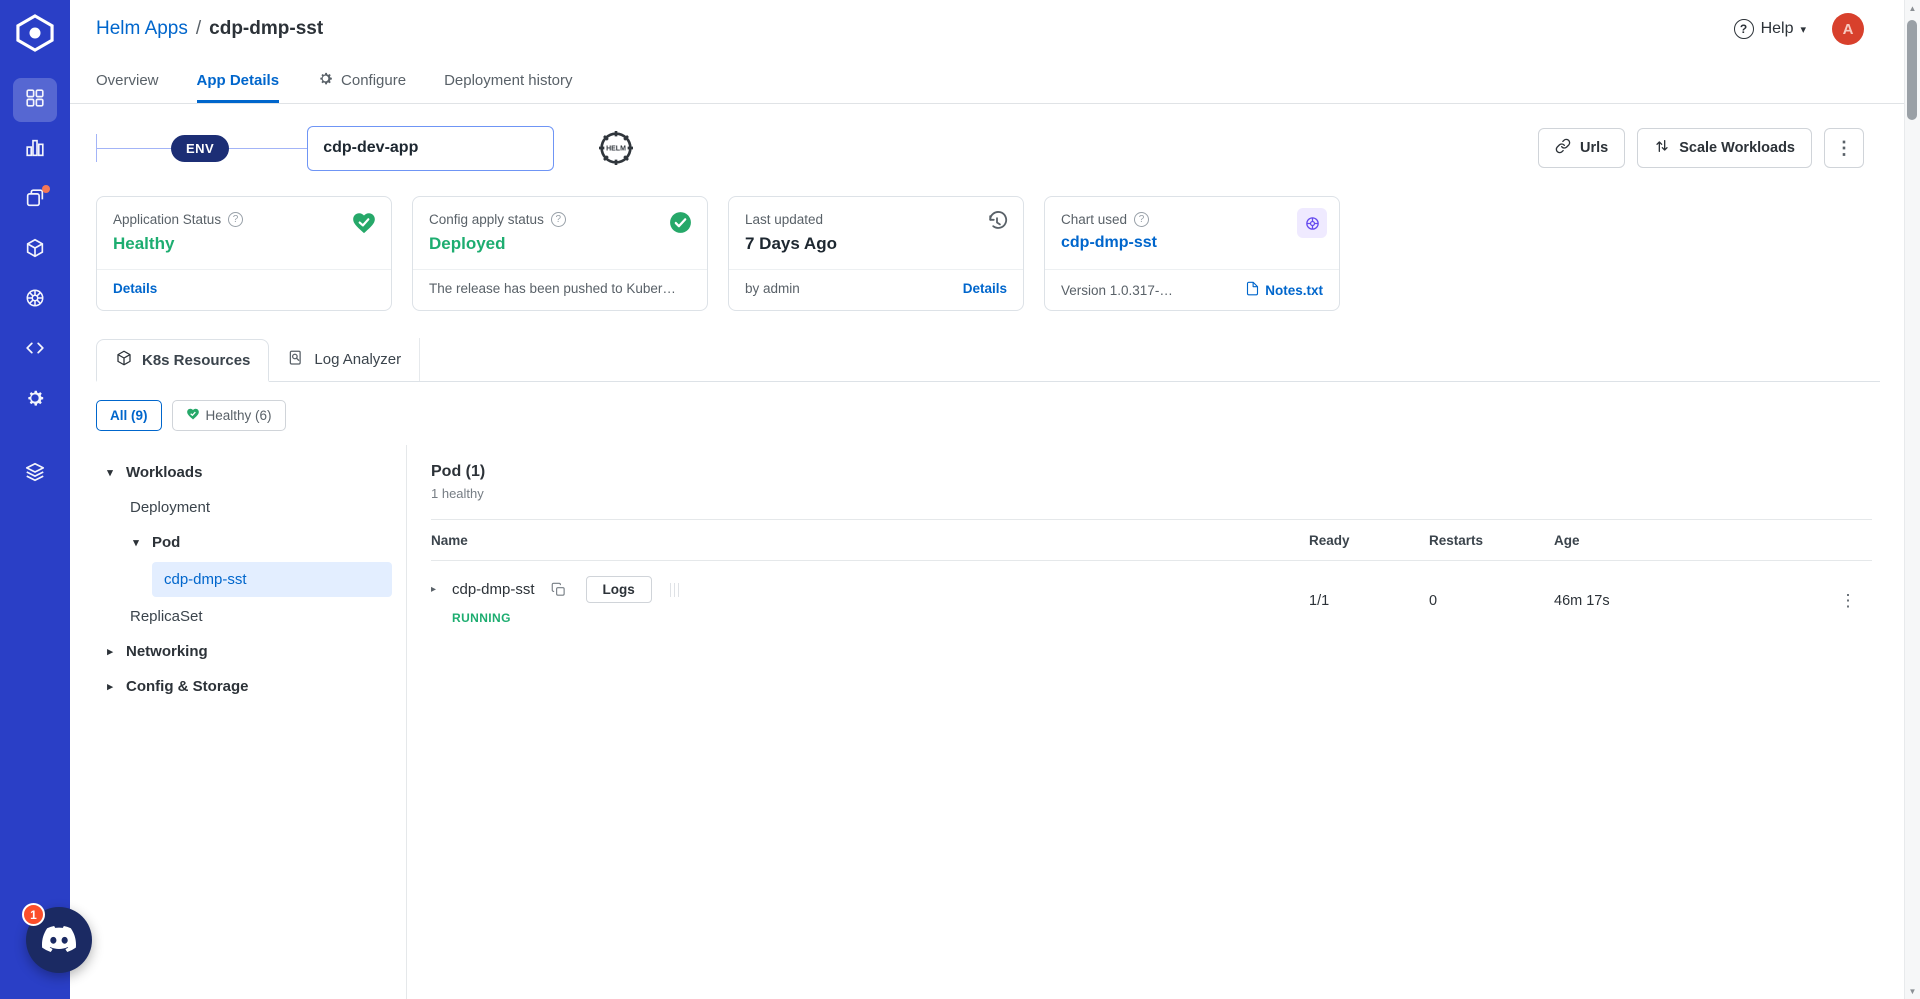 The height and width of the screenshot is (999, 1920). Describe the element at coordinates (1192, 243) in the screenshot. I see `chart-used-link: cdp-dmp-sst` at that location.